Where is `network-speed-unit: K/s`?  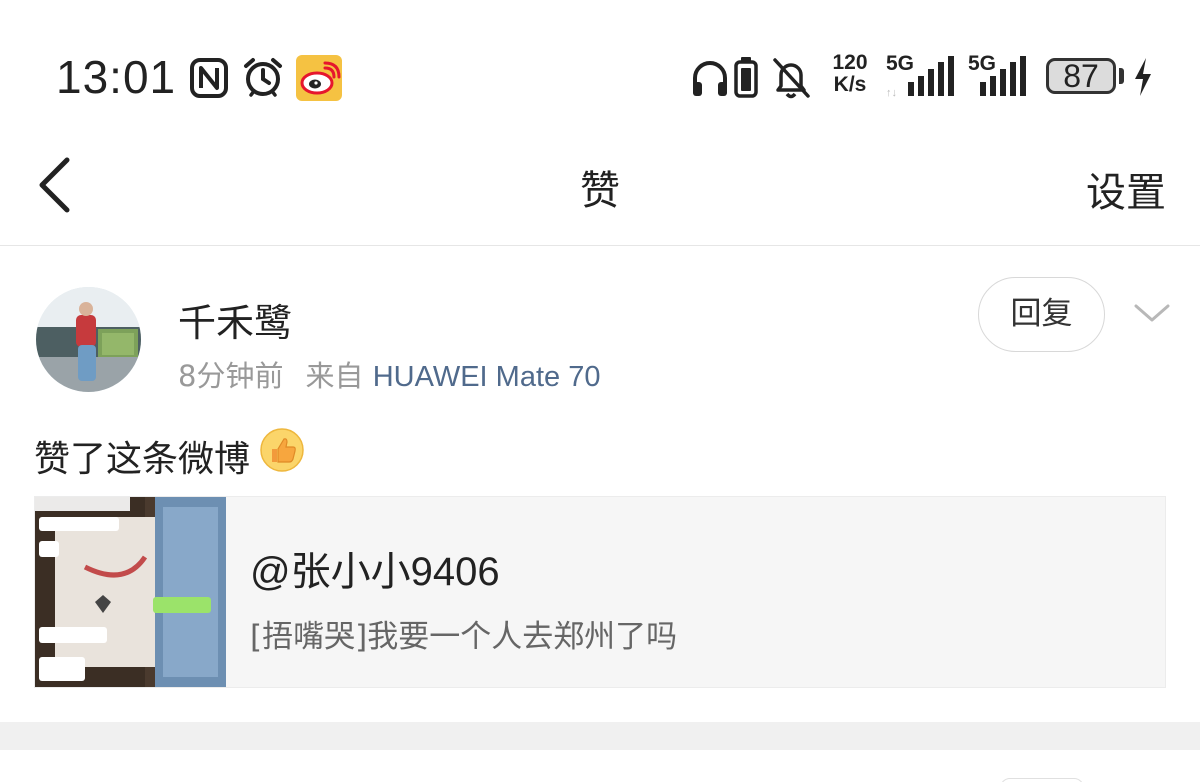 network-speed-unit: K/s is located at coordinates (850, 84).